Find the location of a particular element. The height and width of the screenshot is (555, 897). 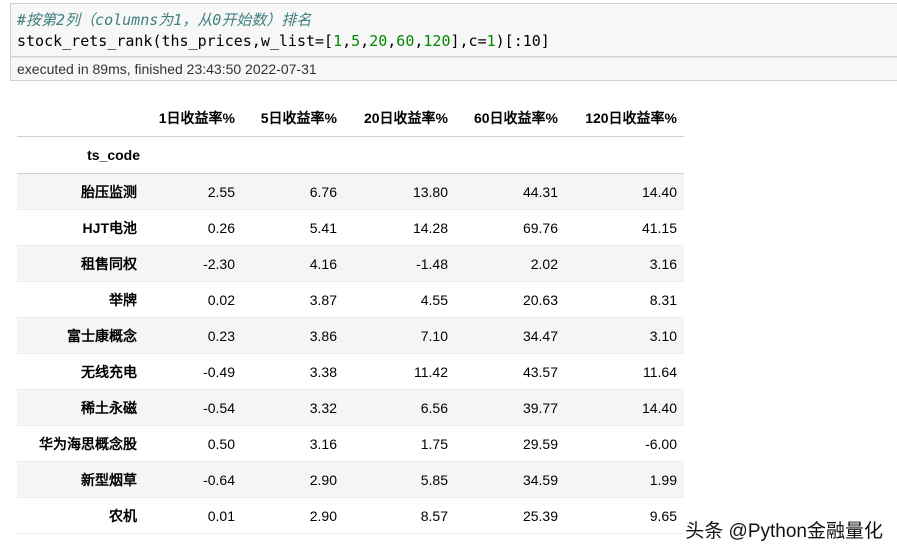

table-row: 租售同权 -2.30 4.16 -1.48 2.02 3.16 is located at coordinates (350, 263).